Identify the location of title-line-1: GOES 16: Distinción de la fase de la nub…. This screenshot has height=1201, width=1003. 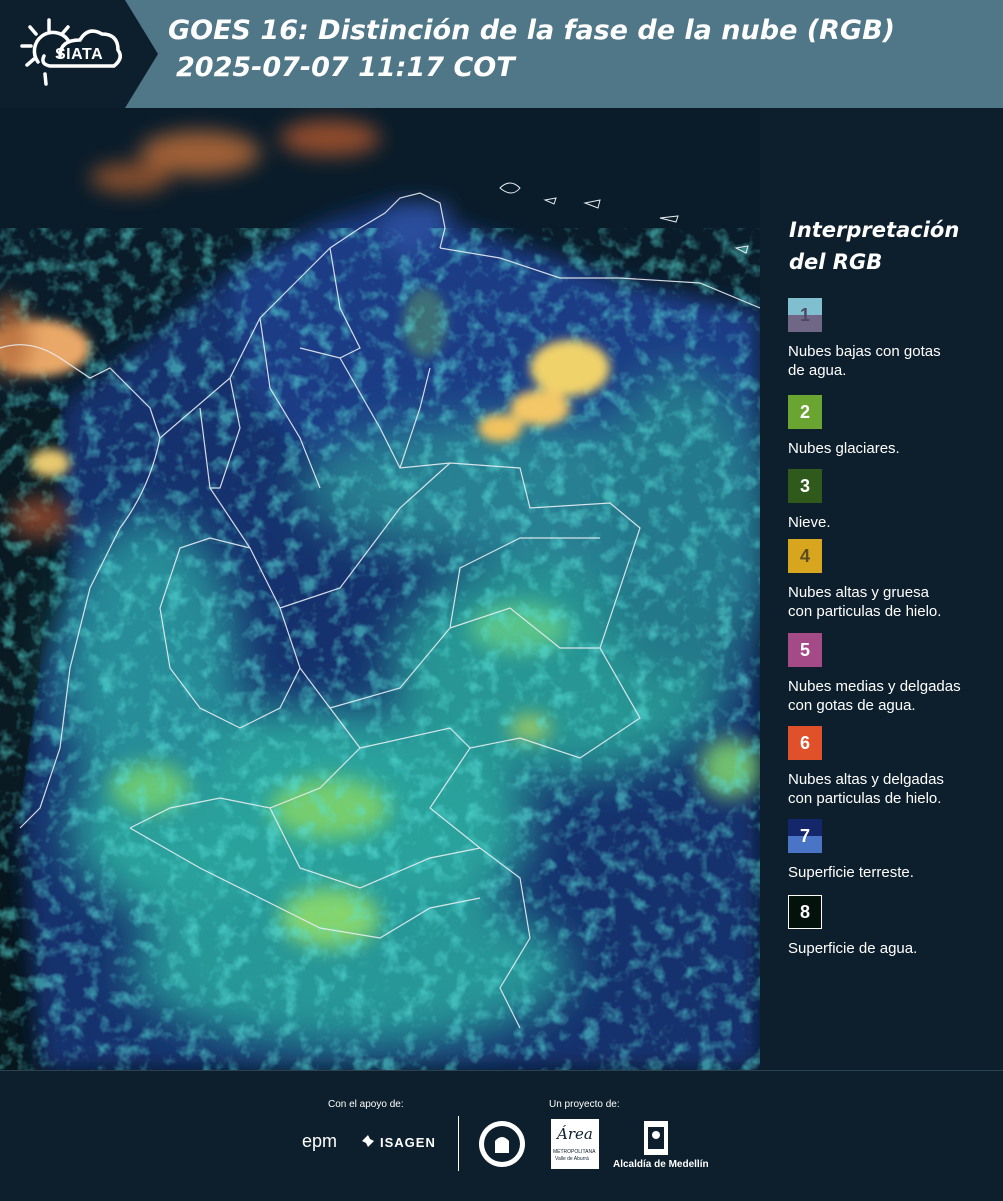
(531, 30).